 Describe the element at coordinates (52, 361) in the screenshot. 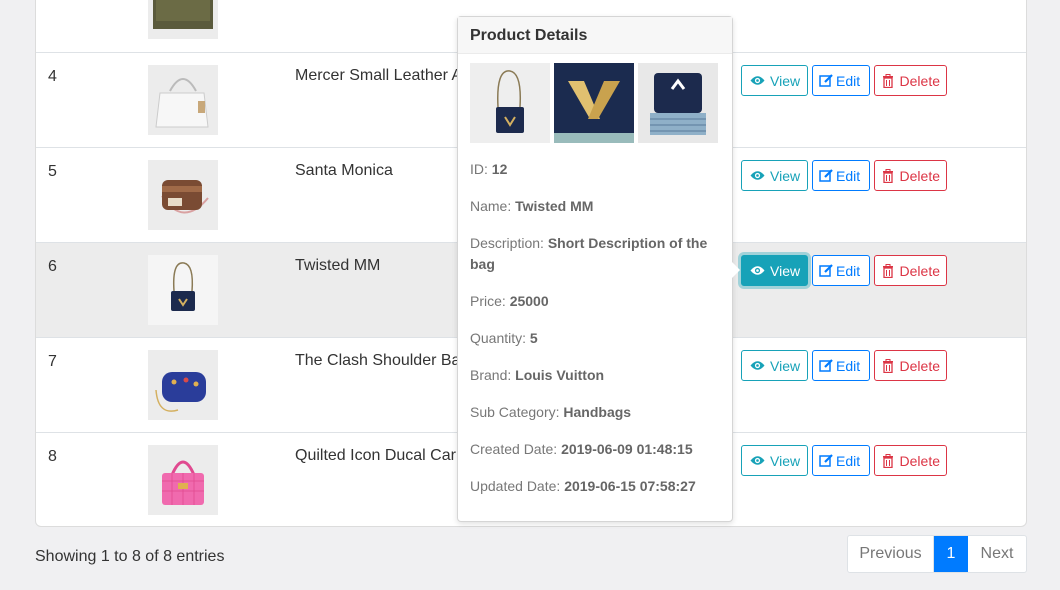

I see `row-id: 7` at that location.